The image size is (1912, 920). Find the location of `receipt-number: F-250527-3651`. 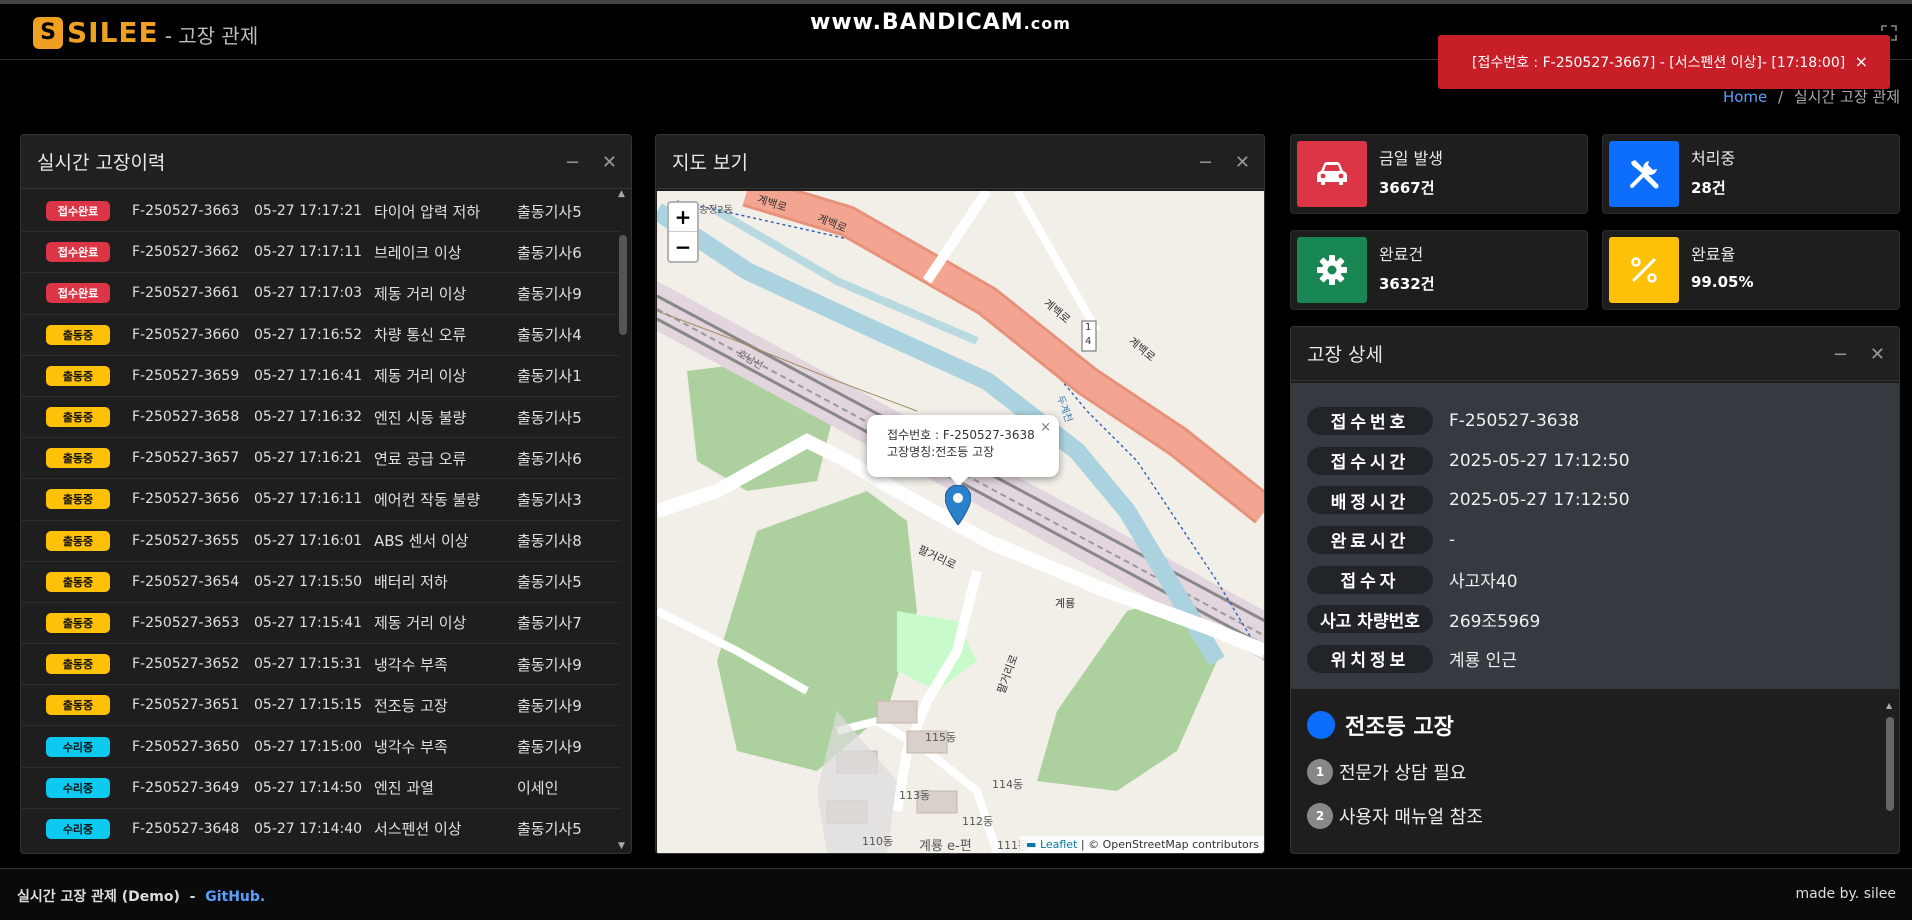

receipt-number: F-250527-3651 is located at coordinates (186, 705).